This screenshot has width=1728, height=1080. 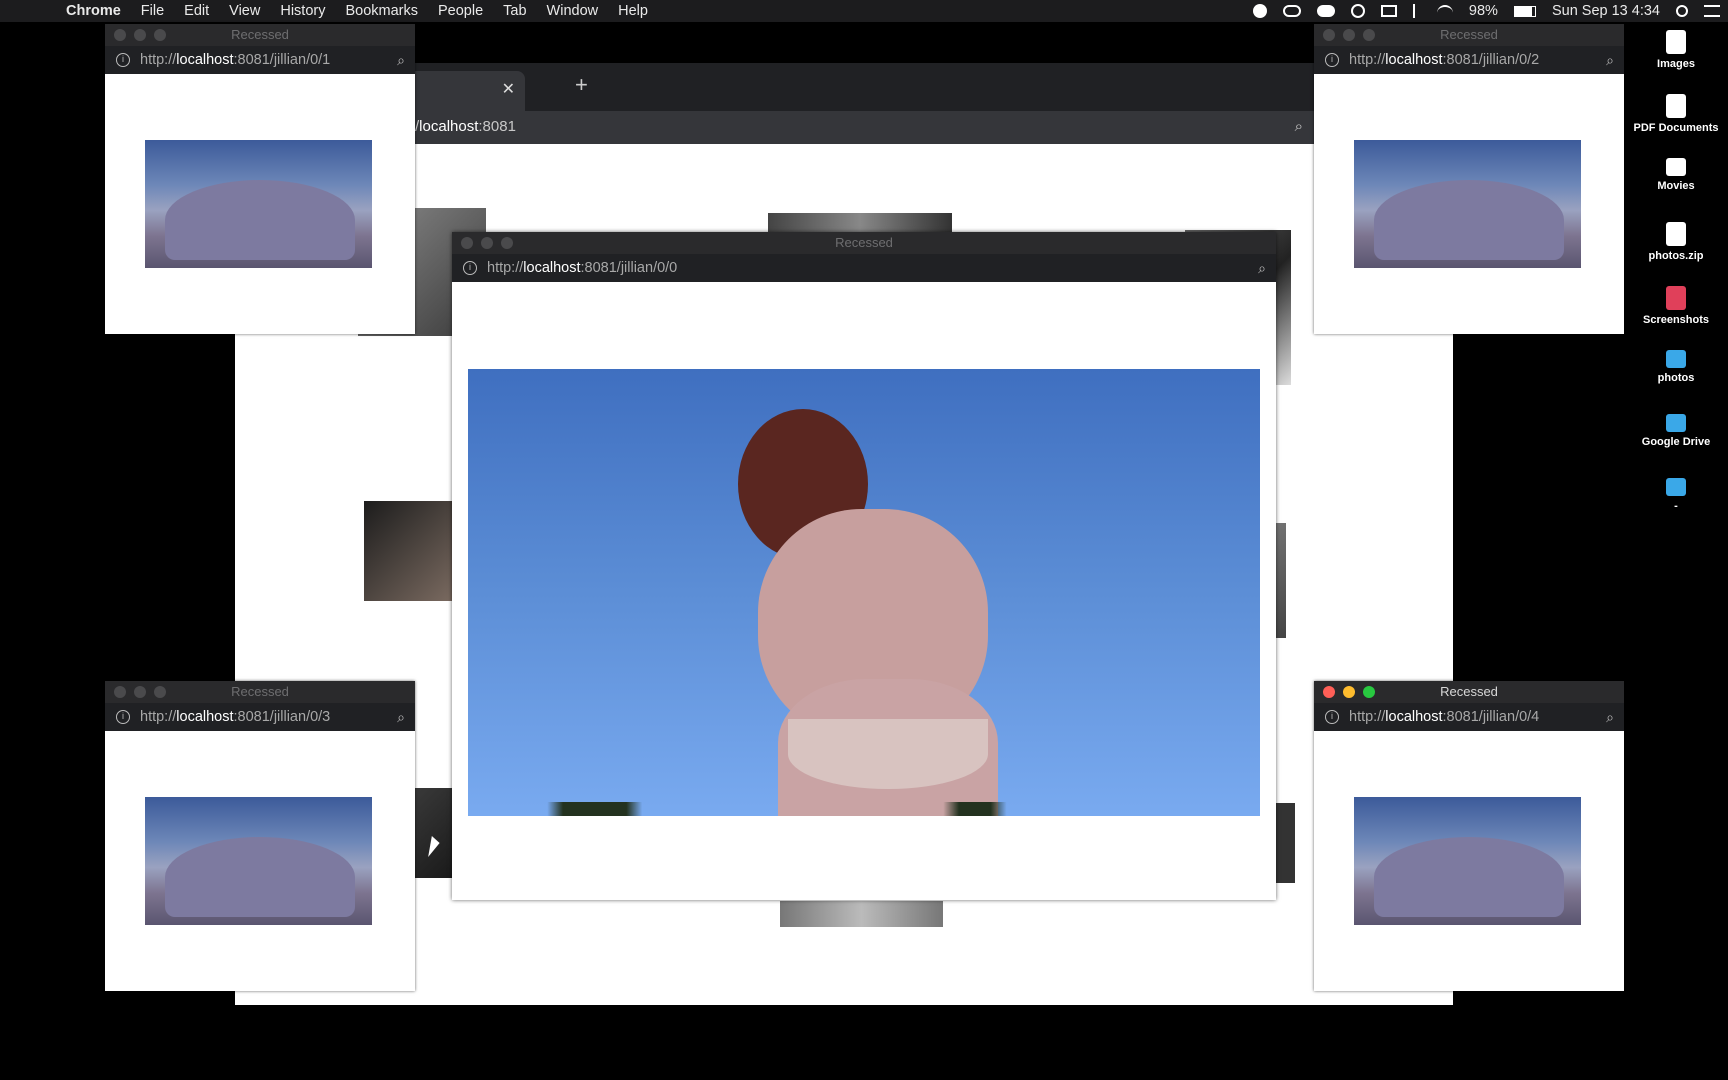 I want to click on airplay-icon, so click(x=1388, y=11).